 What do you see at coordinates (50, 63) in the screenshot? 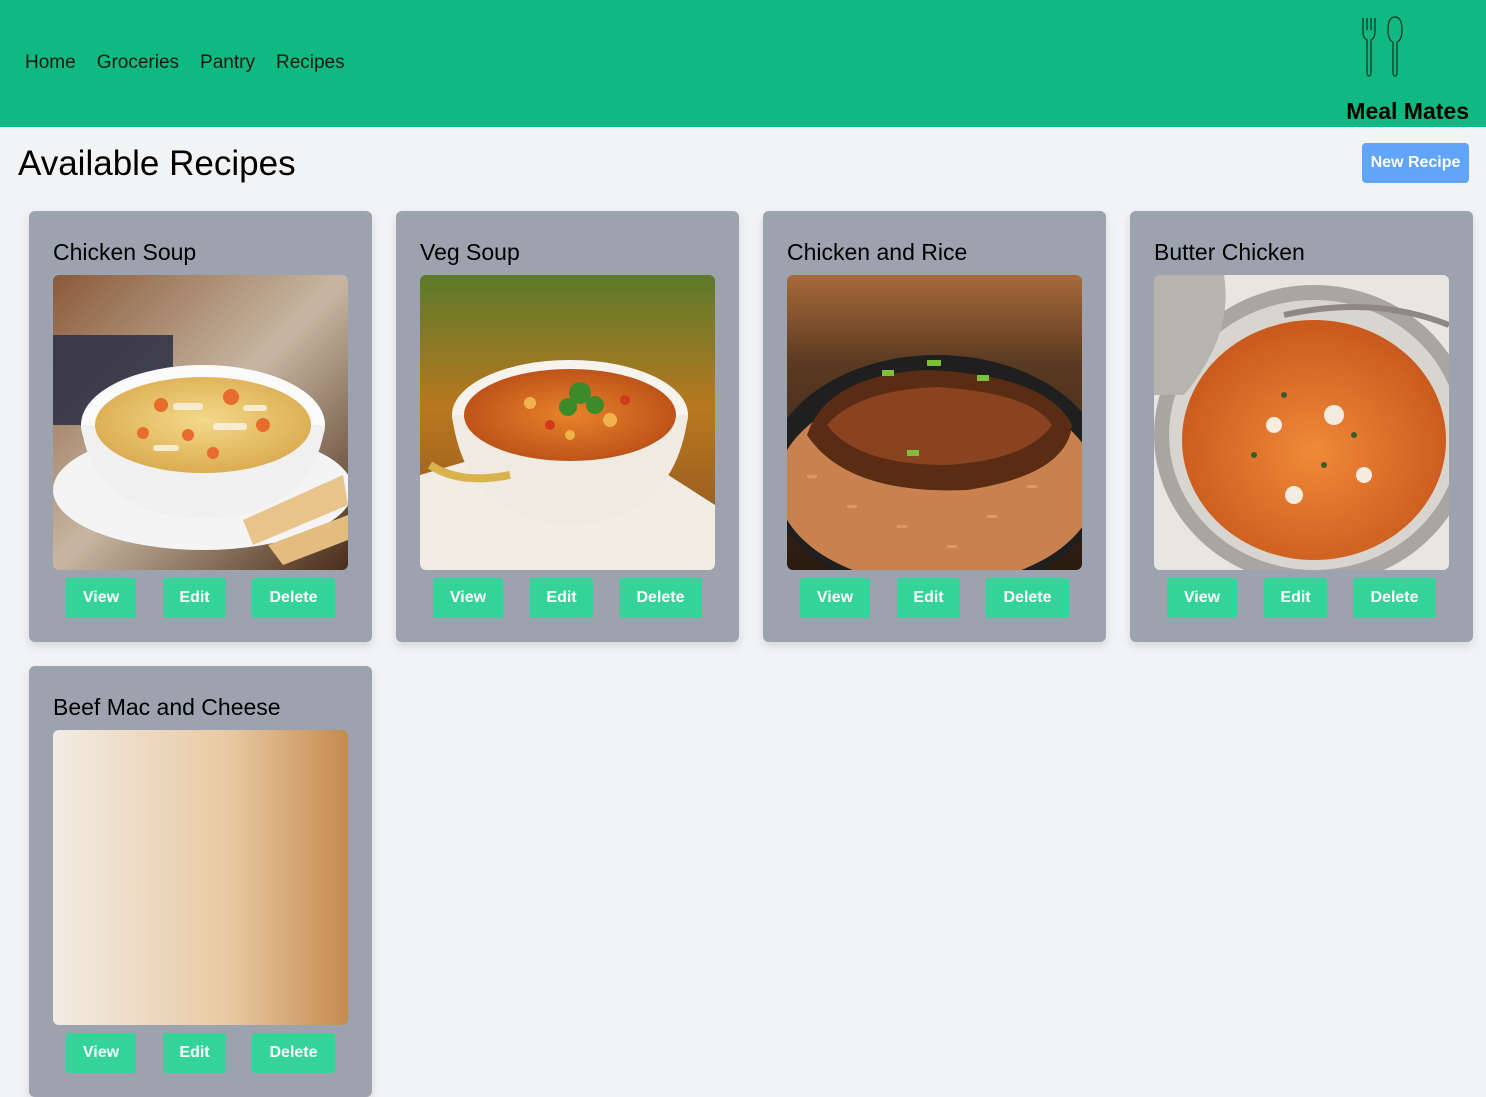
I see `nav-link-home: Home` at bounding box center [50, 63].